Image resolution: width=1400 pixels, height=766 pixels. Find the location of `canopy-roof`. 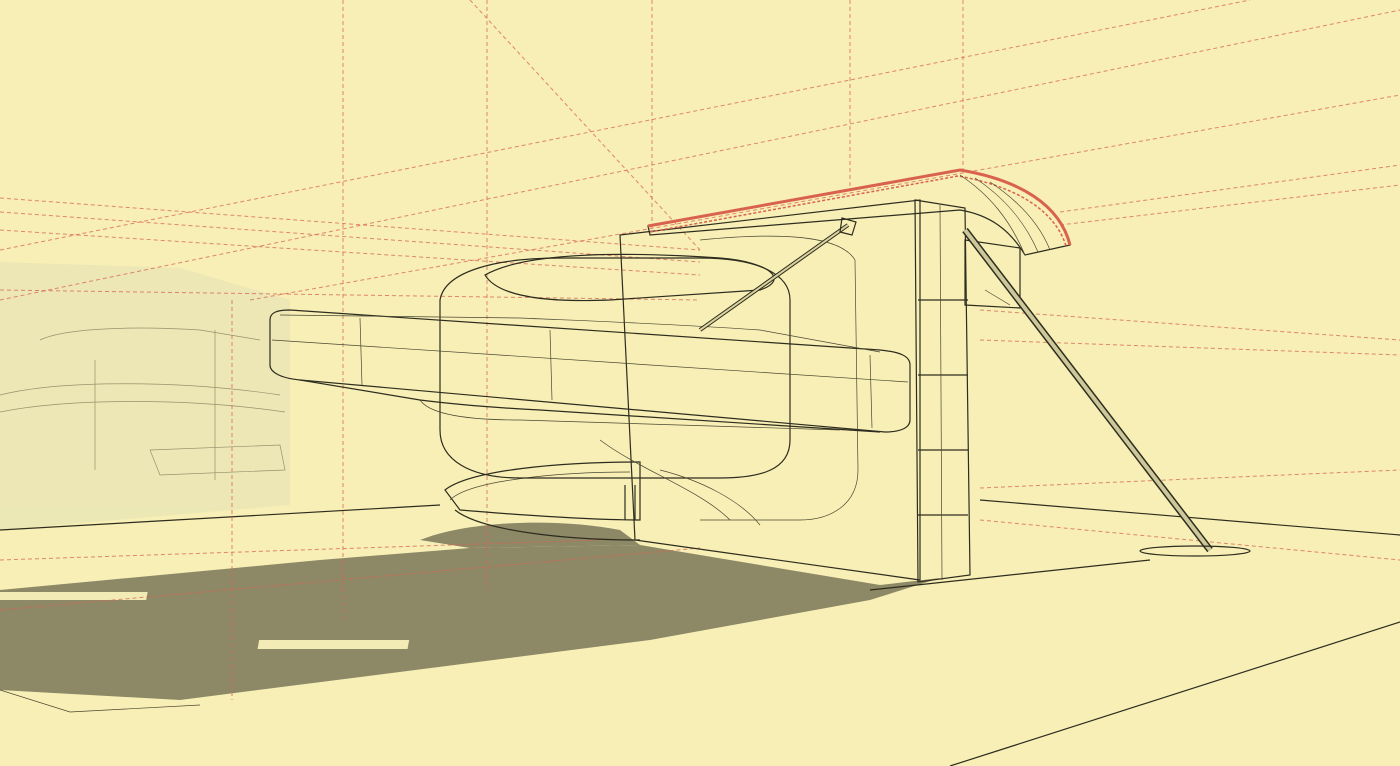

canopy-roof is located at coordinates (859, 212).